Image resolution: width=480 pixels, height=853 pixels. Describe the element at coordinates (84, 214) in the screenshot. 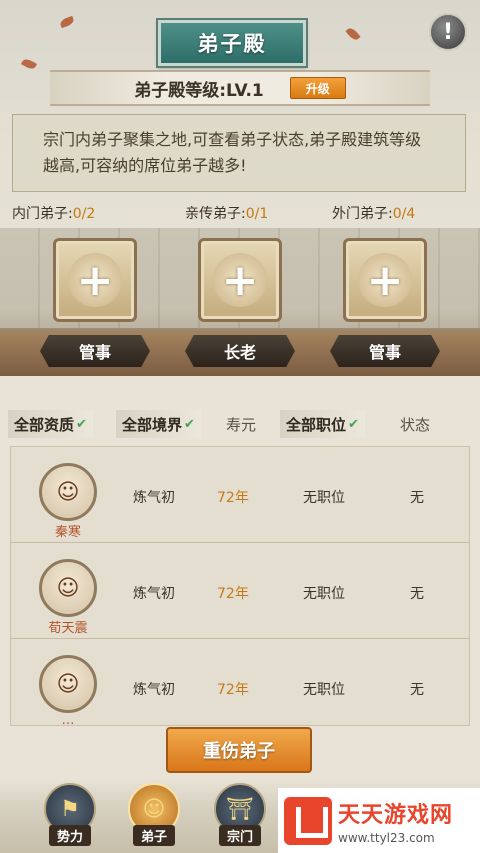

I see `count-value: 0/2` at that location.